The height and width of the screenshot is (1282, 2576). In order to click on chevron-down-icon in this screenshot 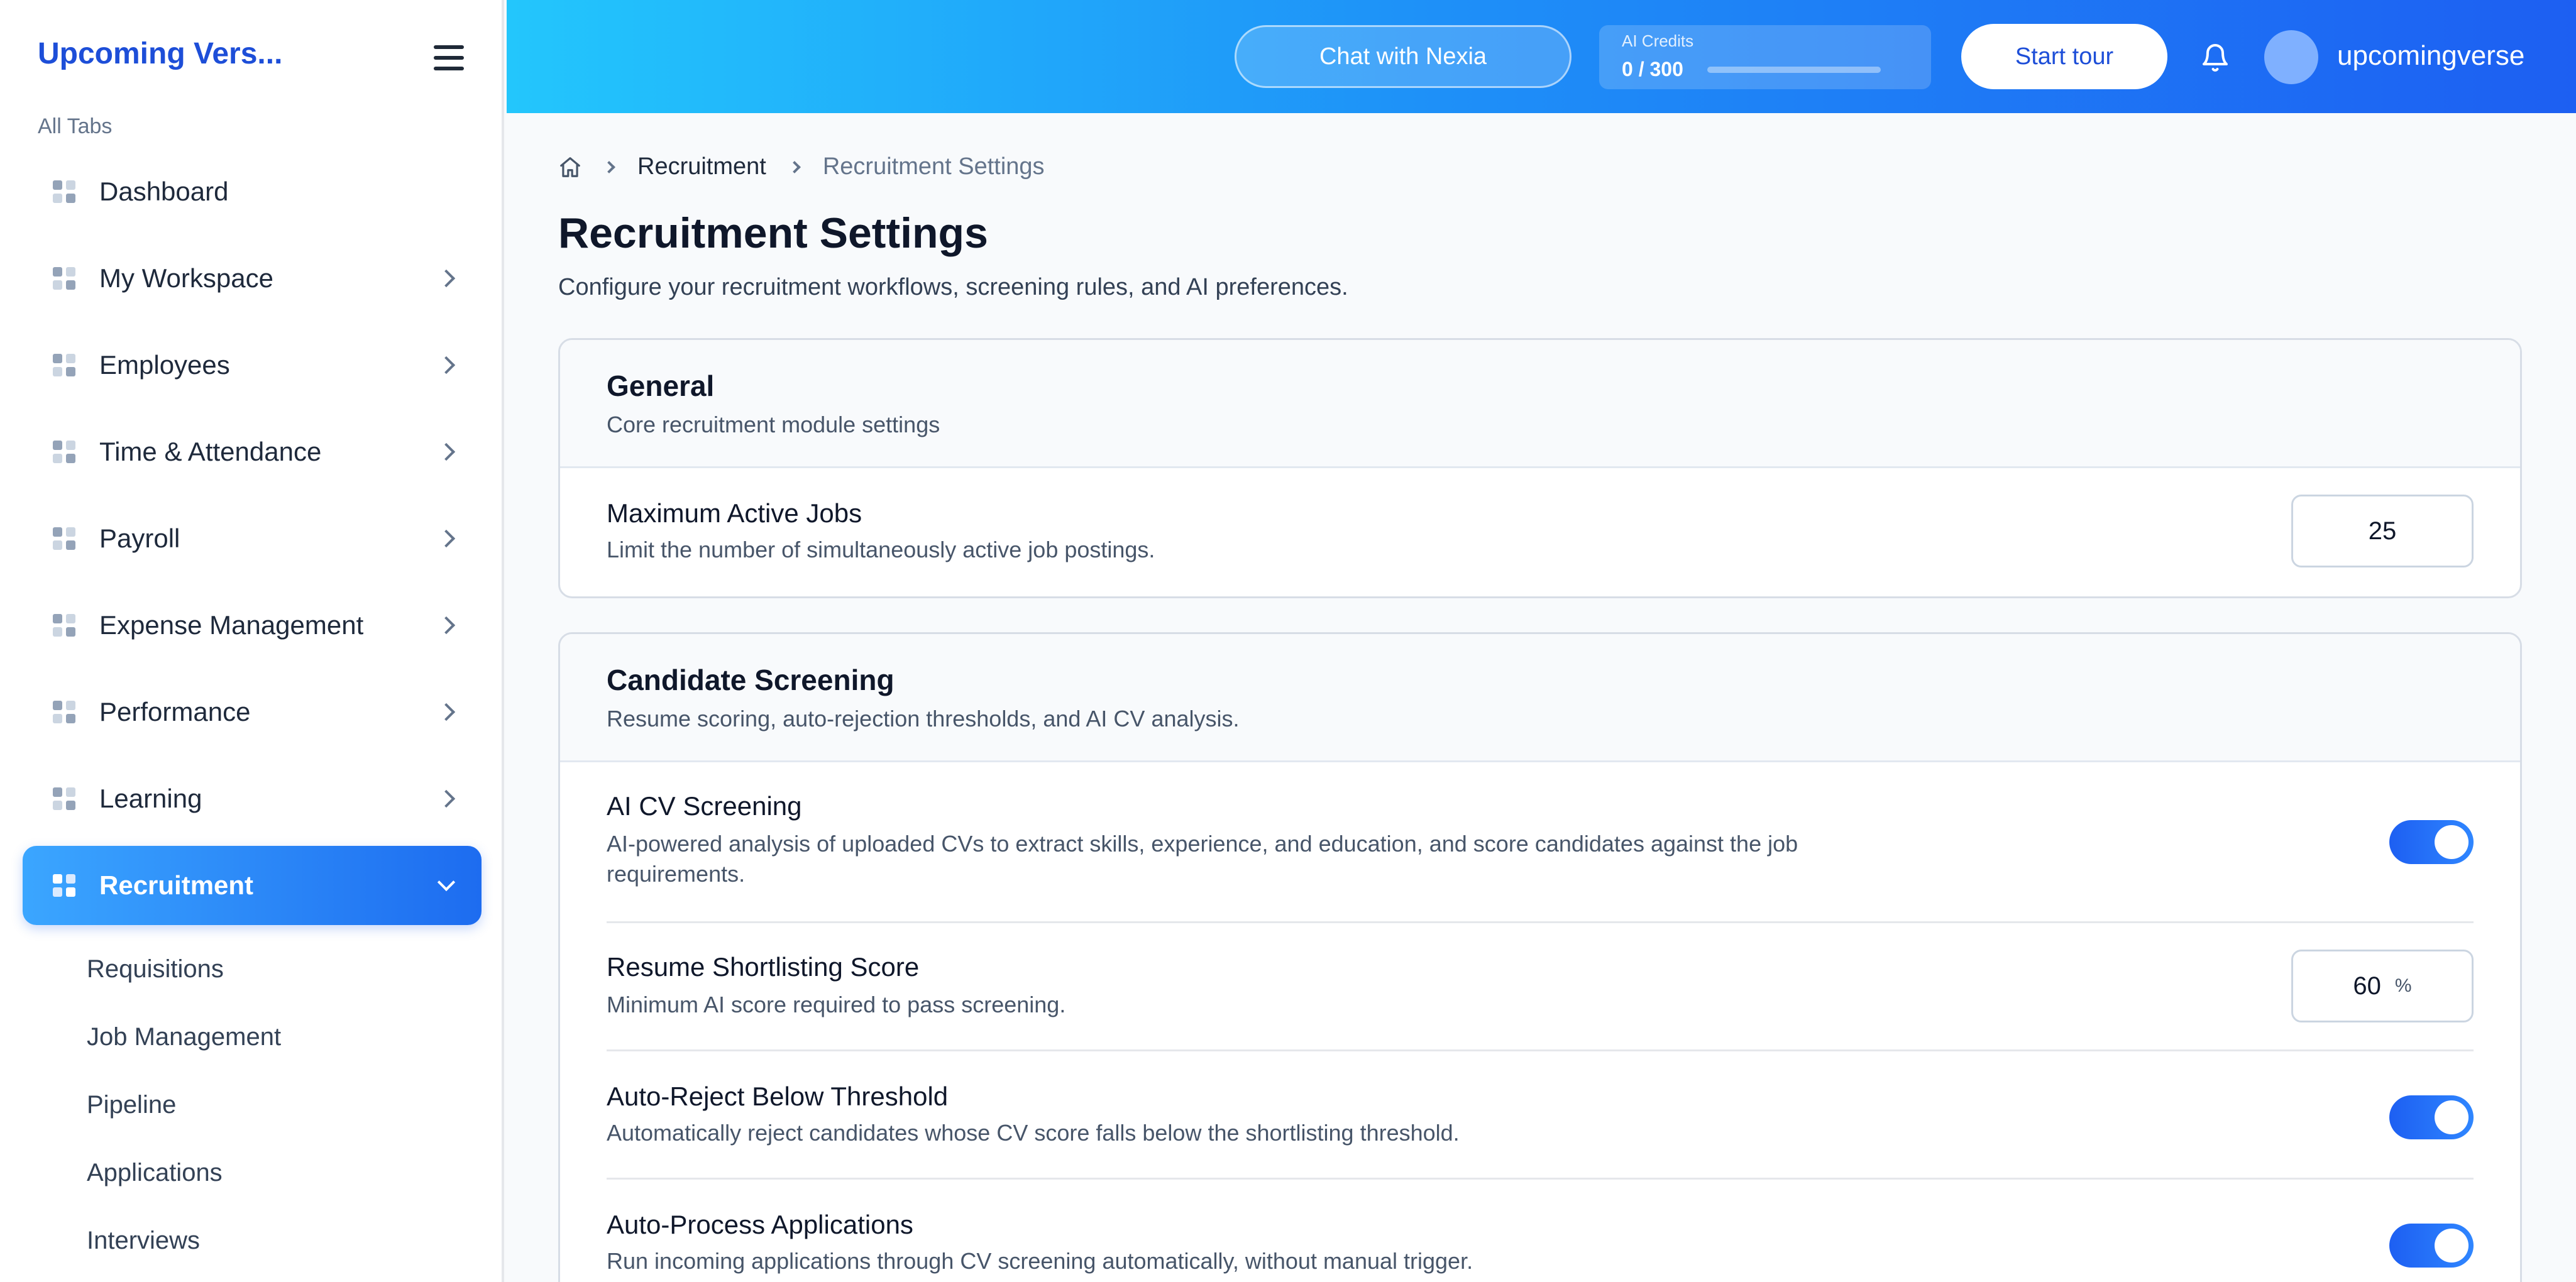, I will do `click(446, 882)`.